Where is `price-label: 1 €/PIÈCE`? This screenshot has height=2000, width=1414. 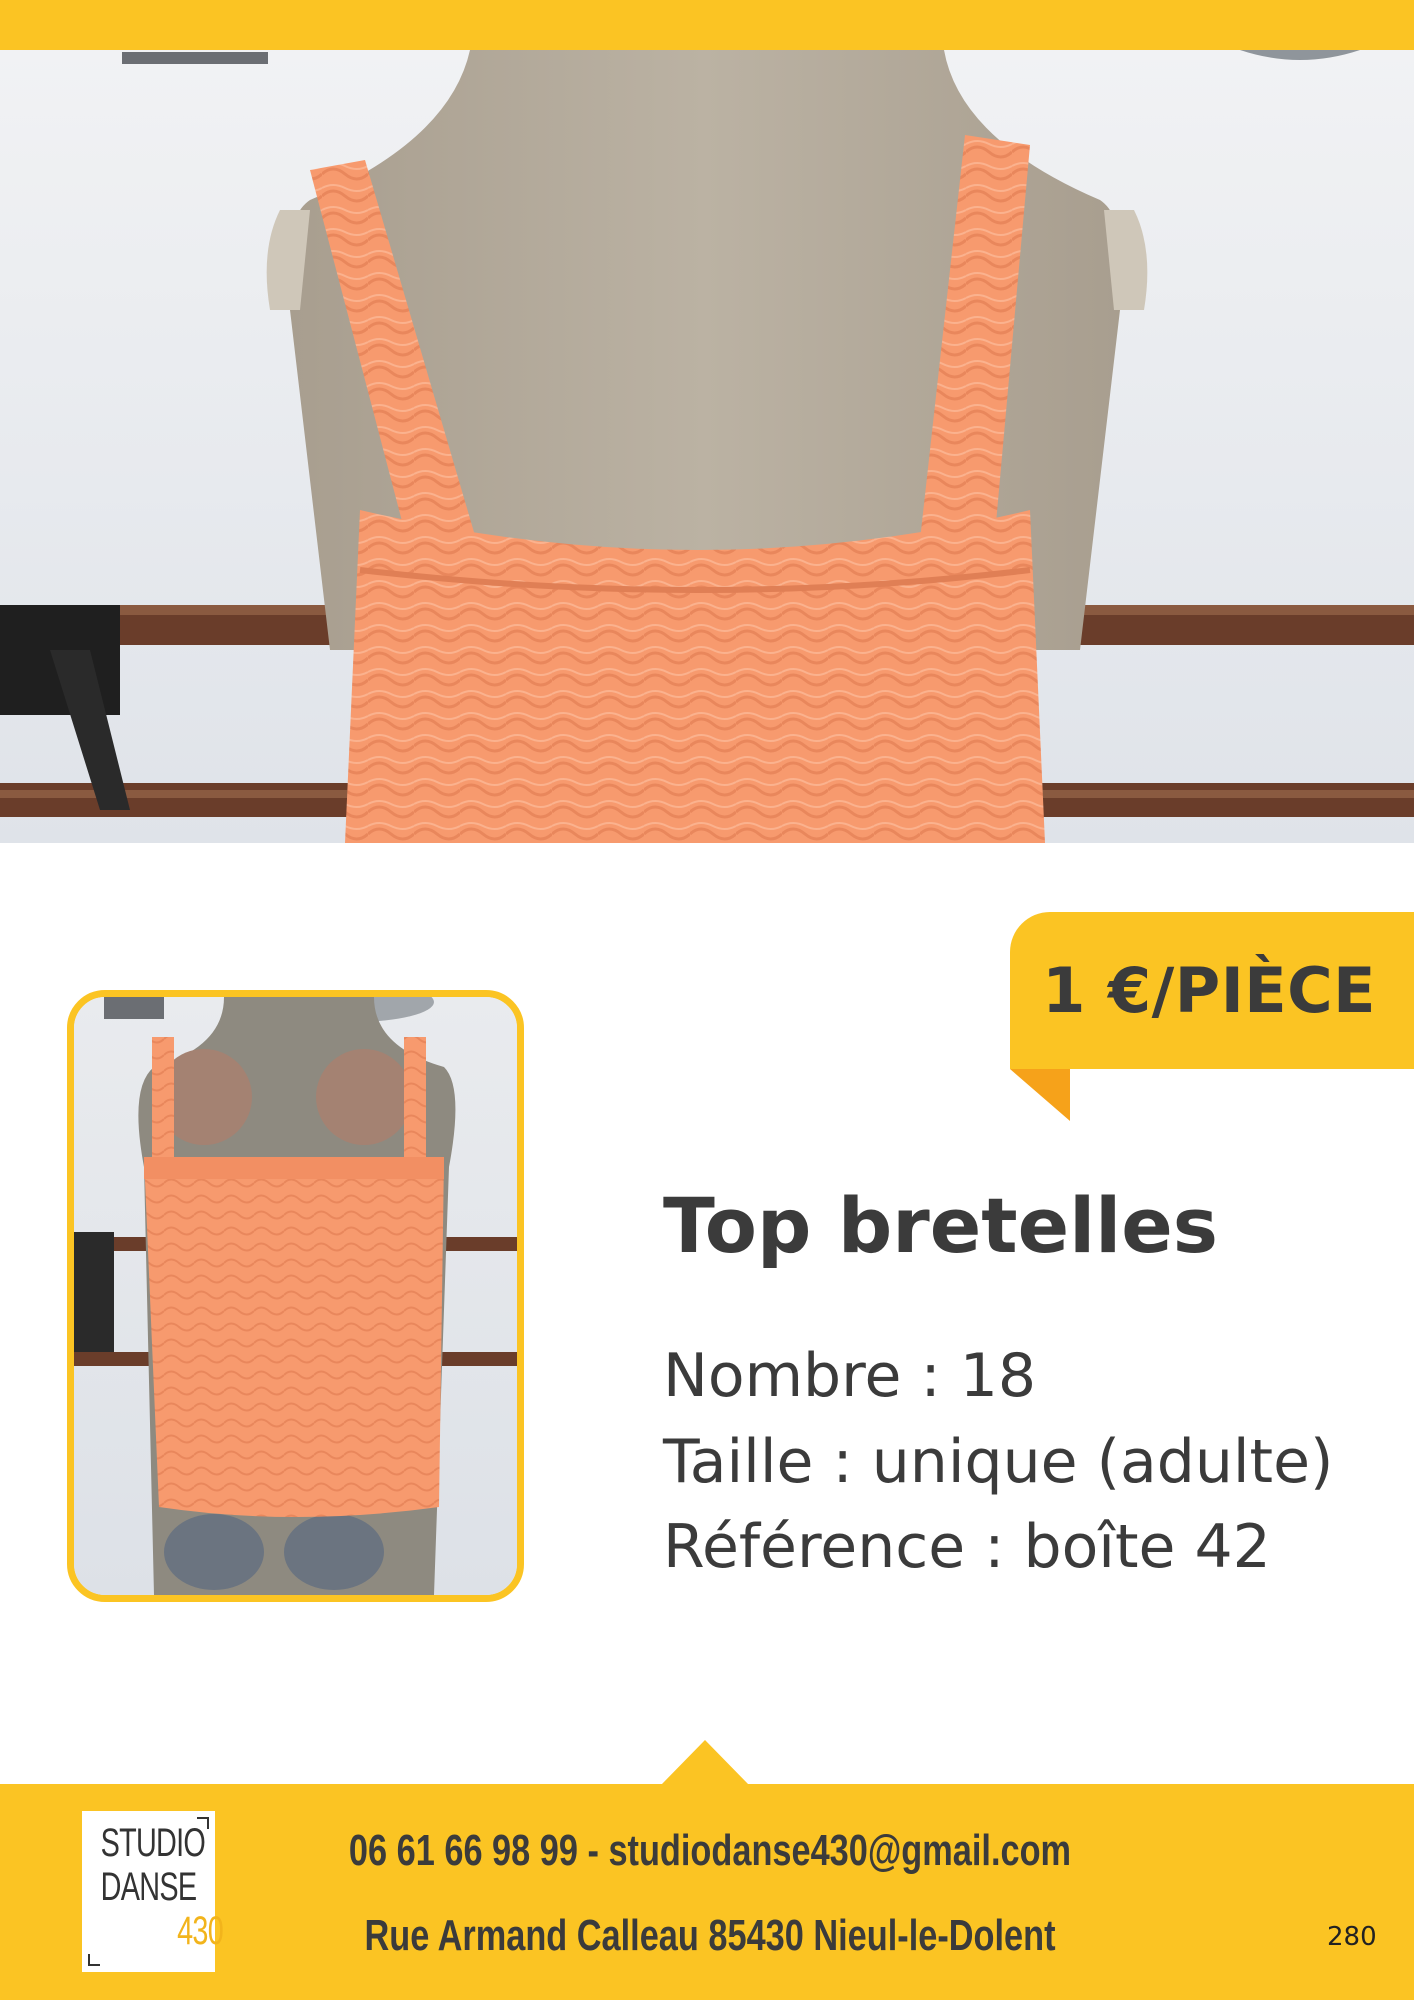 price-label: 1 €/PIÈCE is located at coordinates (1209, 990).